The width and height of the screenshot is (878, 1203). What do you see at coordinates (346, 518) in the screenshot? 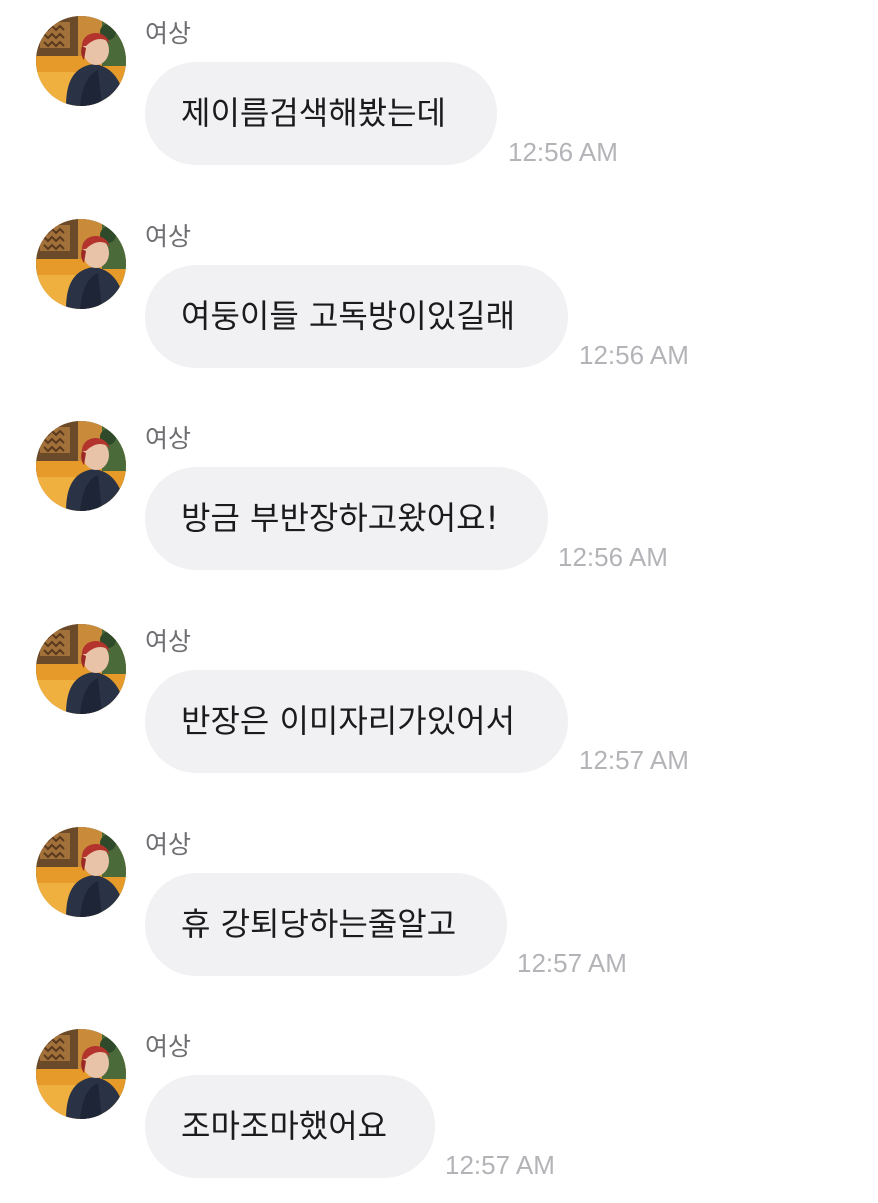
I see `message-bubble: 방금 부반장하고왔어요!` at bounding box center [346, 518].